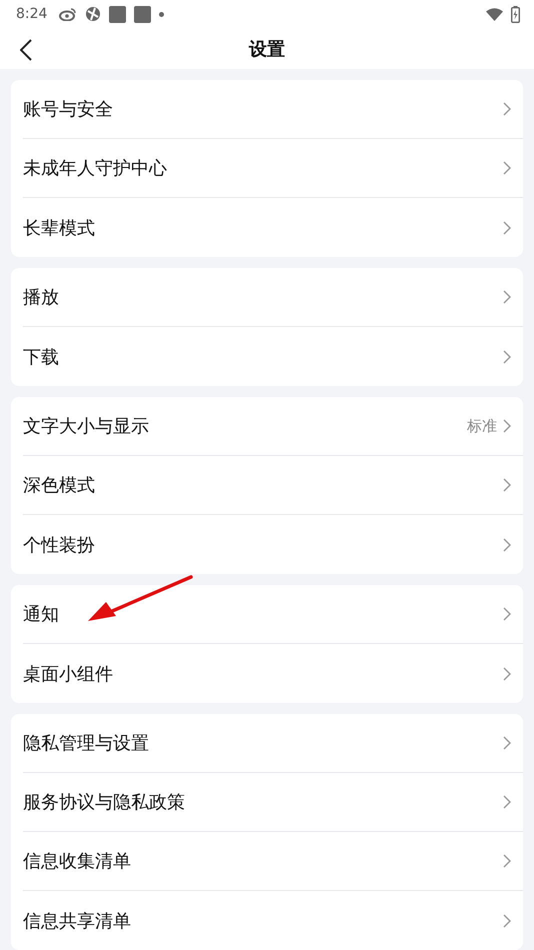 Image resolution: width=534 pixels, height=950 pixels. I want to click on settings-row: 隐私管理与设置, so click(273, 743).